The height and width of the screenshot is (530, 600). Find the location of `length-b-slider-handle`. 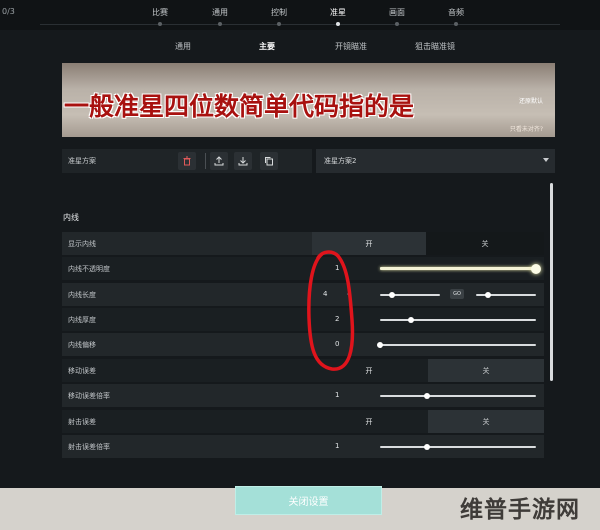

length-b-slider-handle is located at coordinates (488, 295).